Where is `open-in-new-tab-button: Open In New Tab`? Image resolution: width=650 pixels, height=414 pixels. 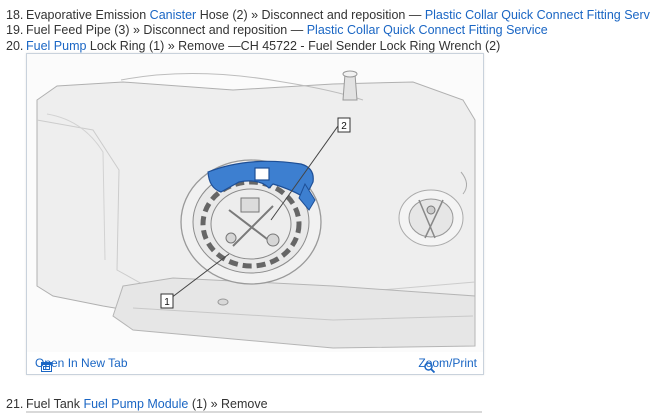
open-in-new-tab-button: Open In New Tab is located at coordinates (81, 364).